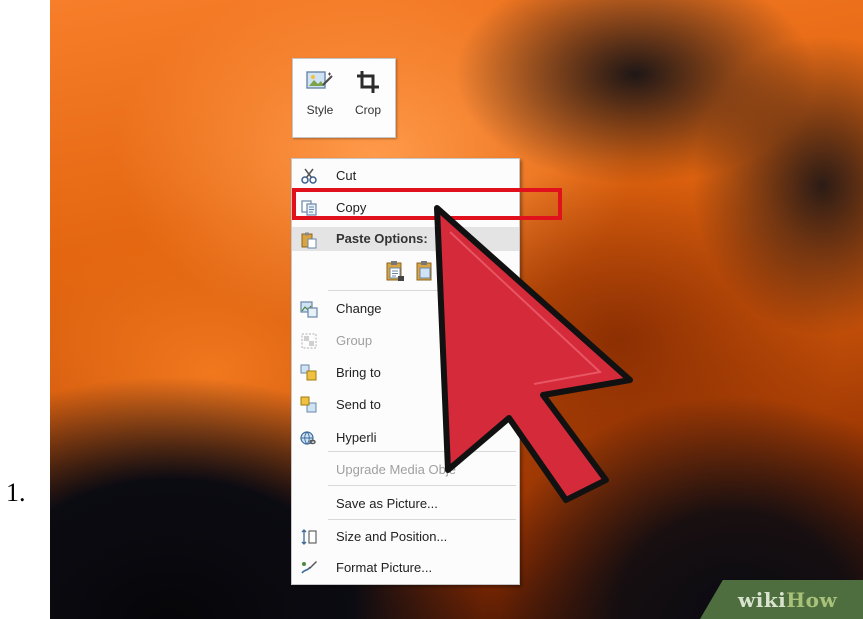 This screenshot has height=619, width=863. What do you see at coordinates (309, 537) in the screenshot?
I see `size-position-icon` at bounding box center [309, 537].